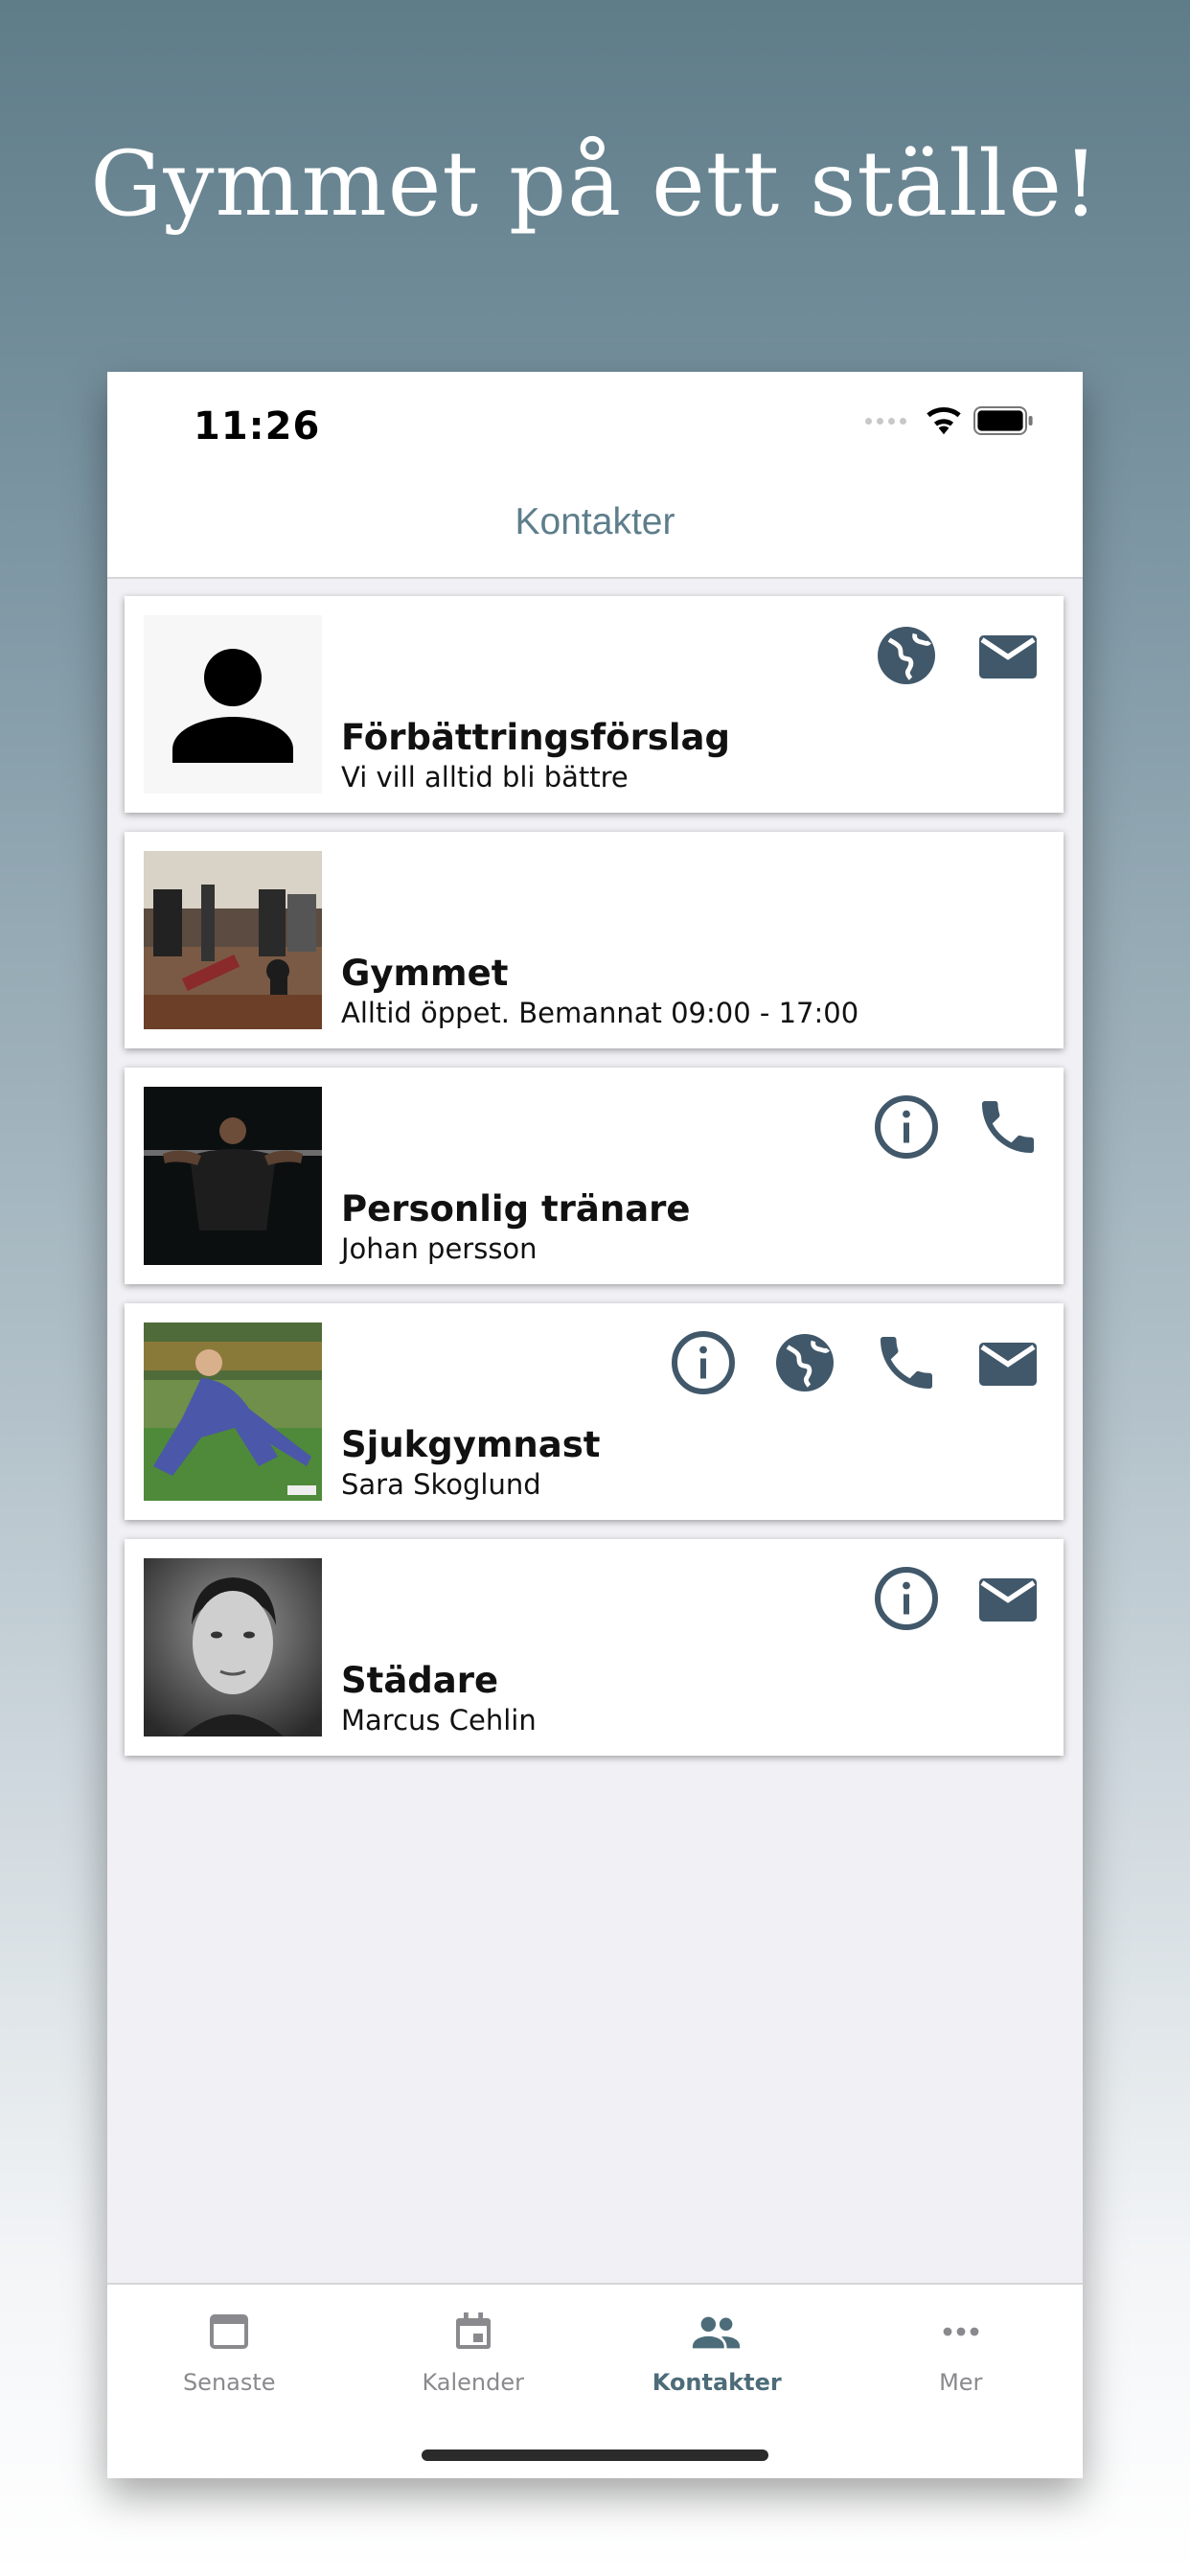  Describe the element at coordinates (595, 2455) in the screenshot. I see `home-indicator` at that location.